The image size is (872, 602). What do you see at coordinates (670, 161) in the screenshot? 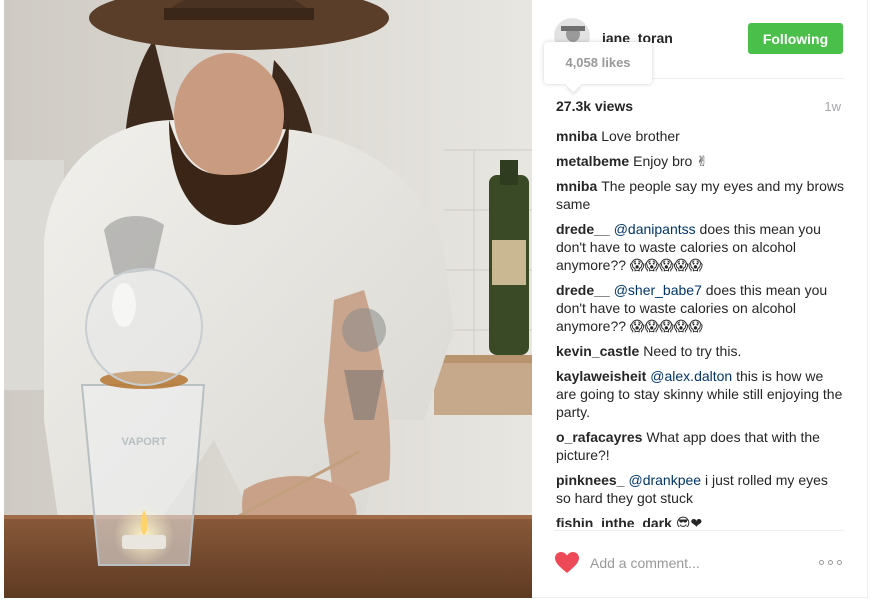
I see `comment-text: Enjoy bro ✌` at bounding box center [670, 161].